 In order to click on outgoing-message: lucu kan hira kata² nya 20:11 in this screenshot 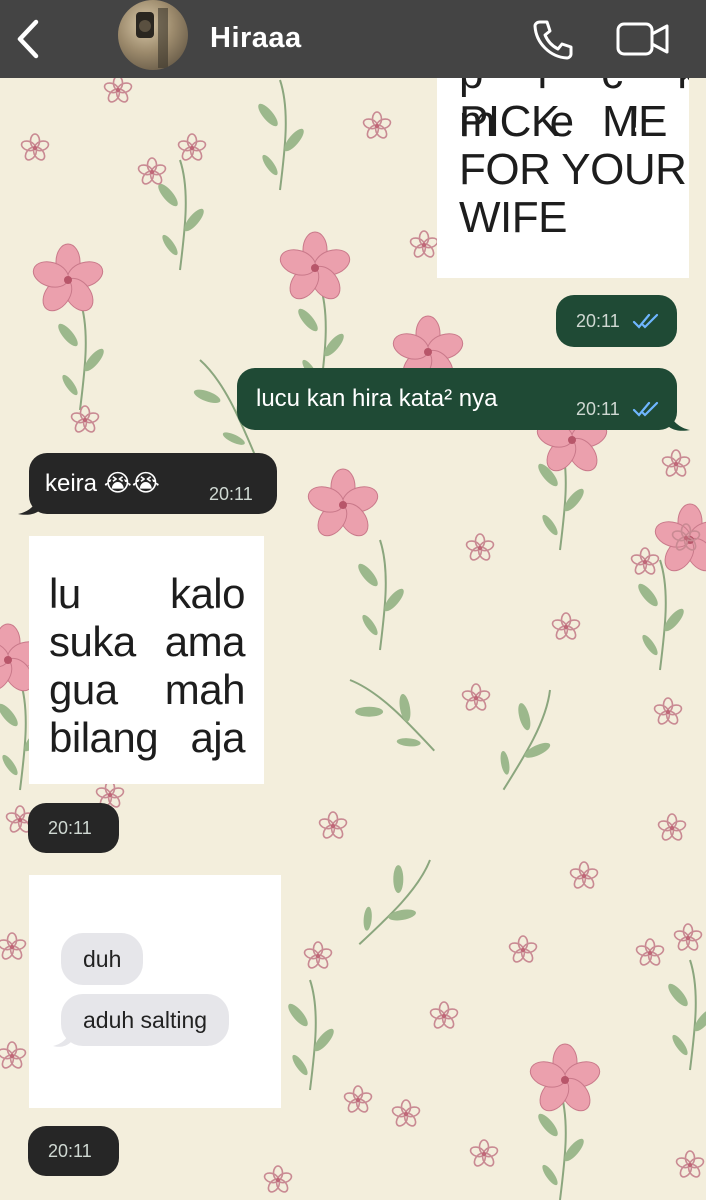, I will do `click(457, 399)`.